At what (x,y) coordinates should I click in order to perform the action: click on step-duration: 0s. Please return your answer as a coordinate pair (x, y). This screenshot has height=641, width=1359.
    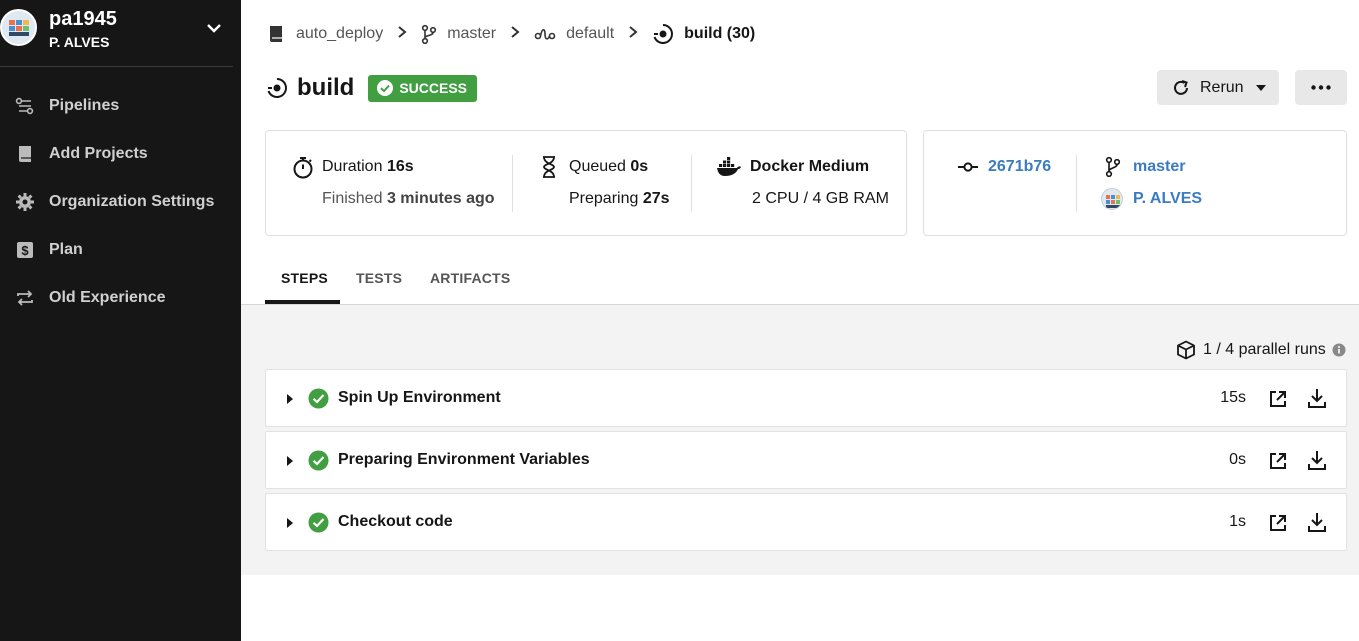
    Looking at the image, I should click on (1237, 459).